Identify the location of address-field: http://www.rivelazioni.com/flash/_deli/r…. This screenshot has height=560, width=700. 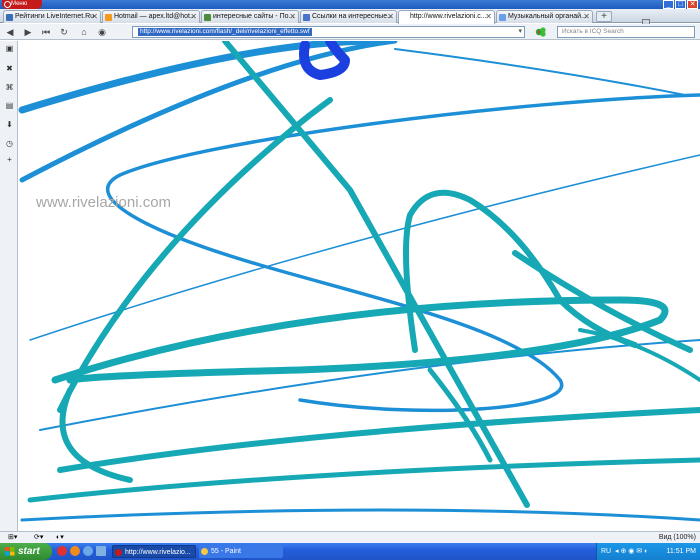
(328, 32).